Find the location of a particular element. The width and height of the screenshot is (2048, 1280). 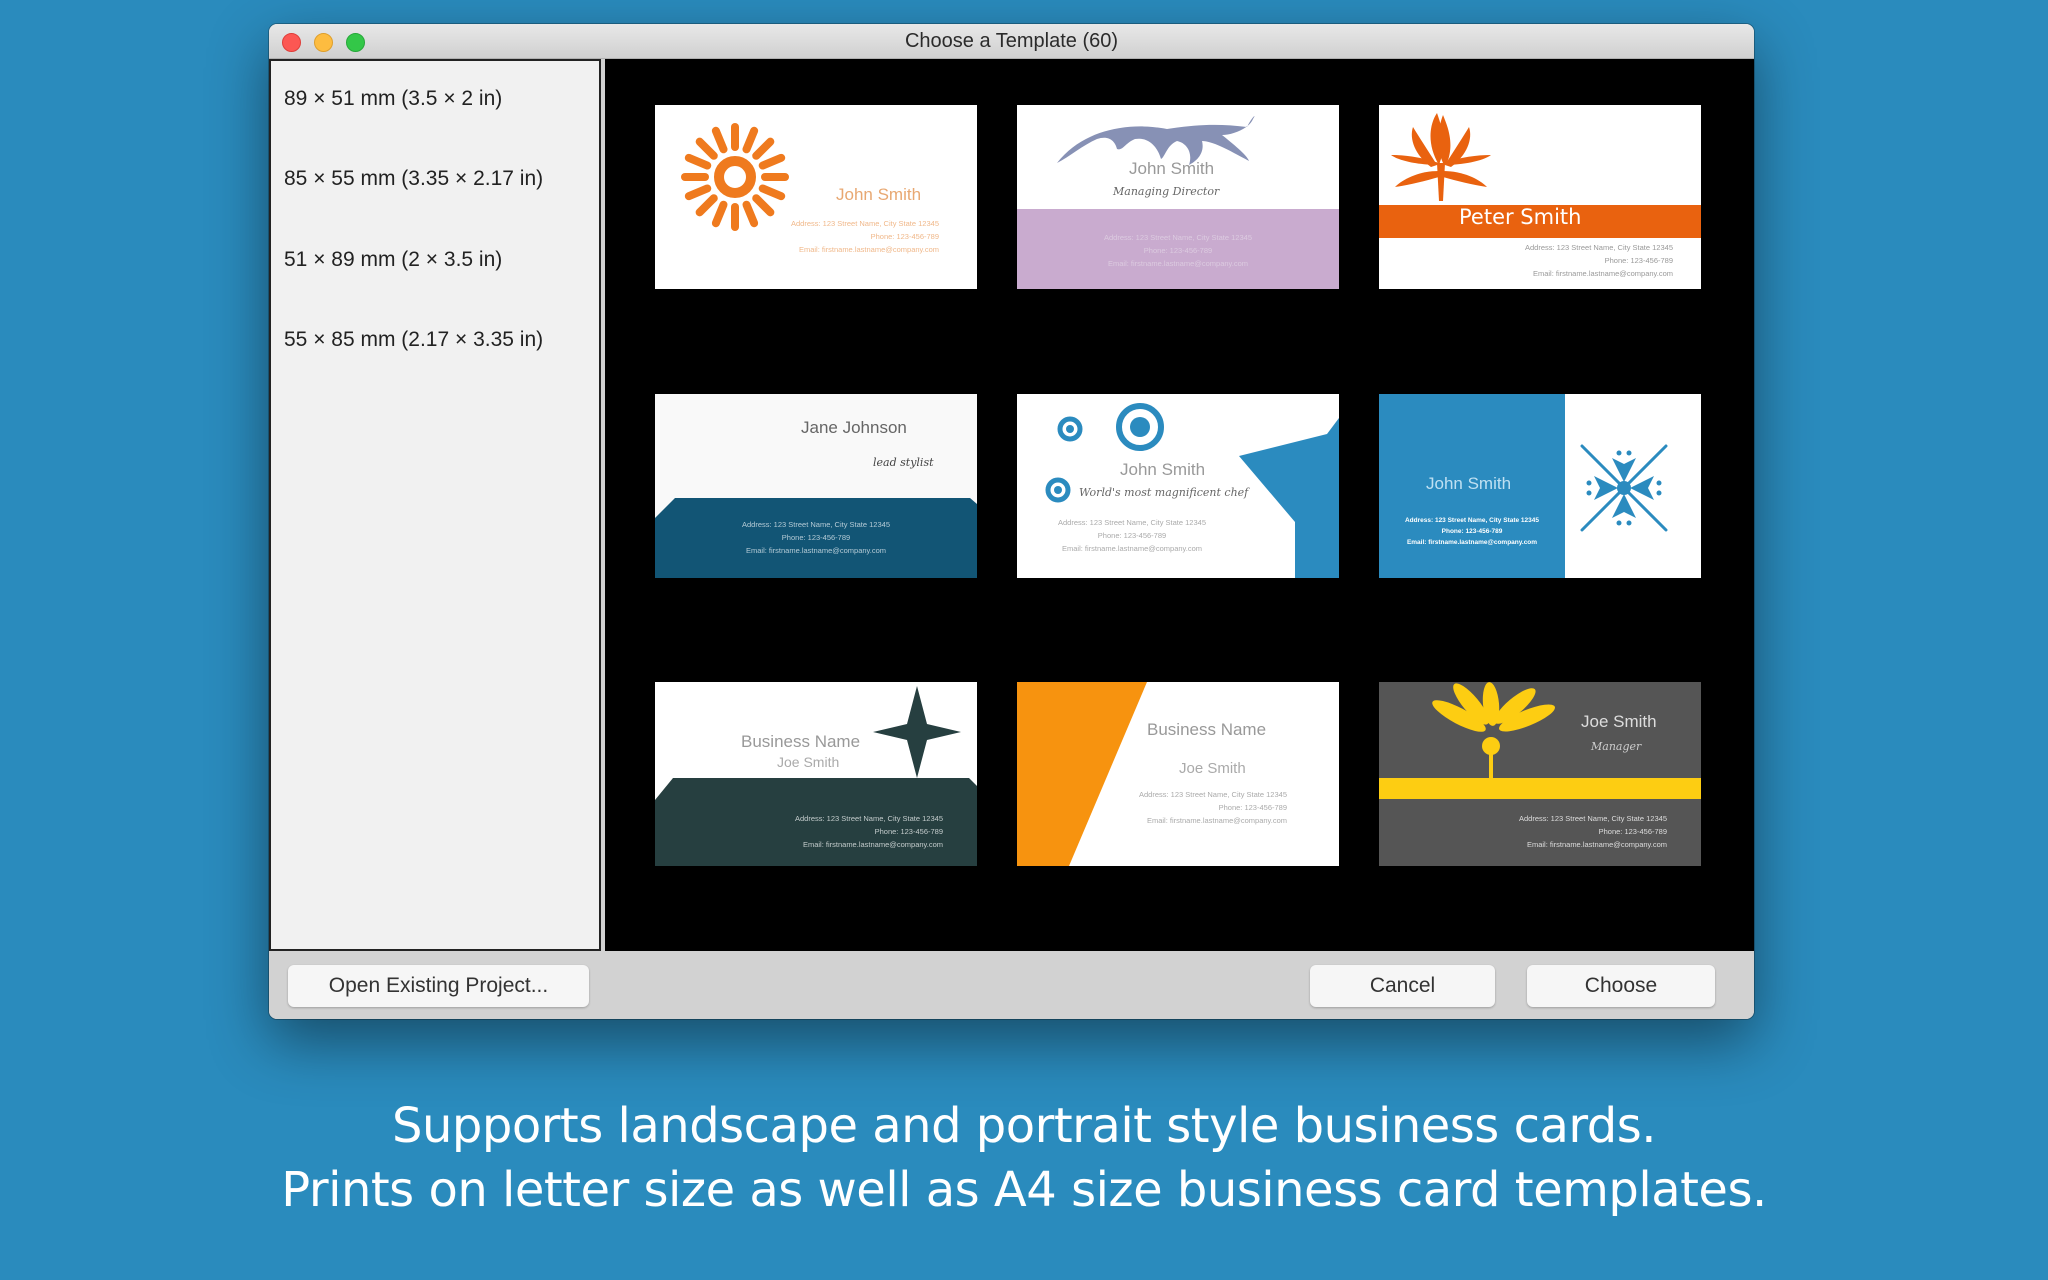

size-item: 85 × 55 mm (3.35 × 2.17 in) is located at coordinates (413, 179).